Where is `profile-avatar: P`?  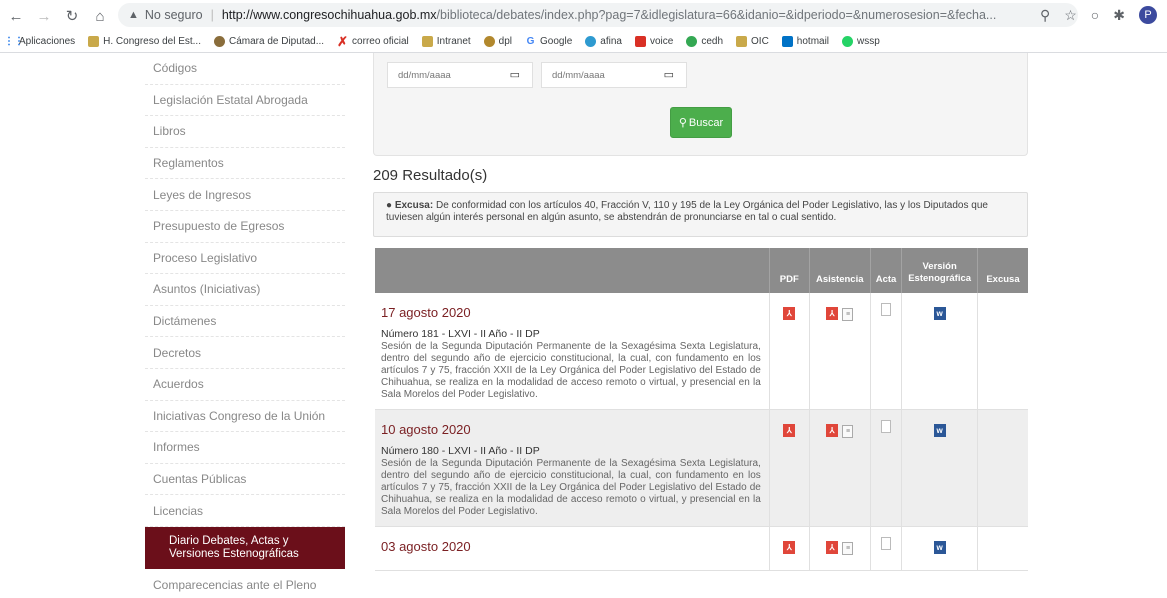 profile-avatar: P is located at coordinates (1148, 15).